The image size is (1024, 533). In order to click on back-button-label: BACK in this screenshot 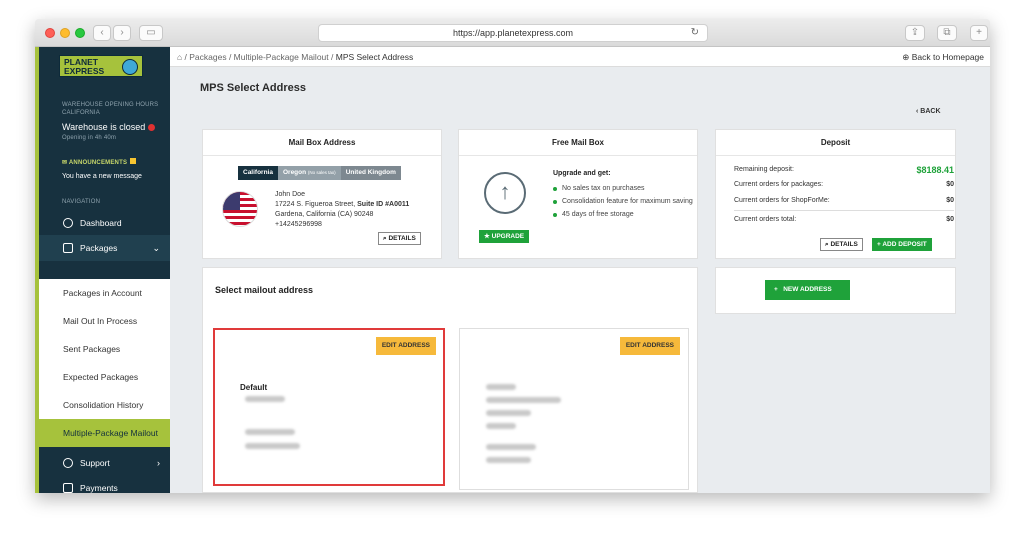, I will do `click(930, 111)`.